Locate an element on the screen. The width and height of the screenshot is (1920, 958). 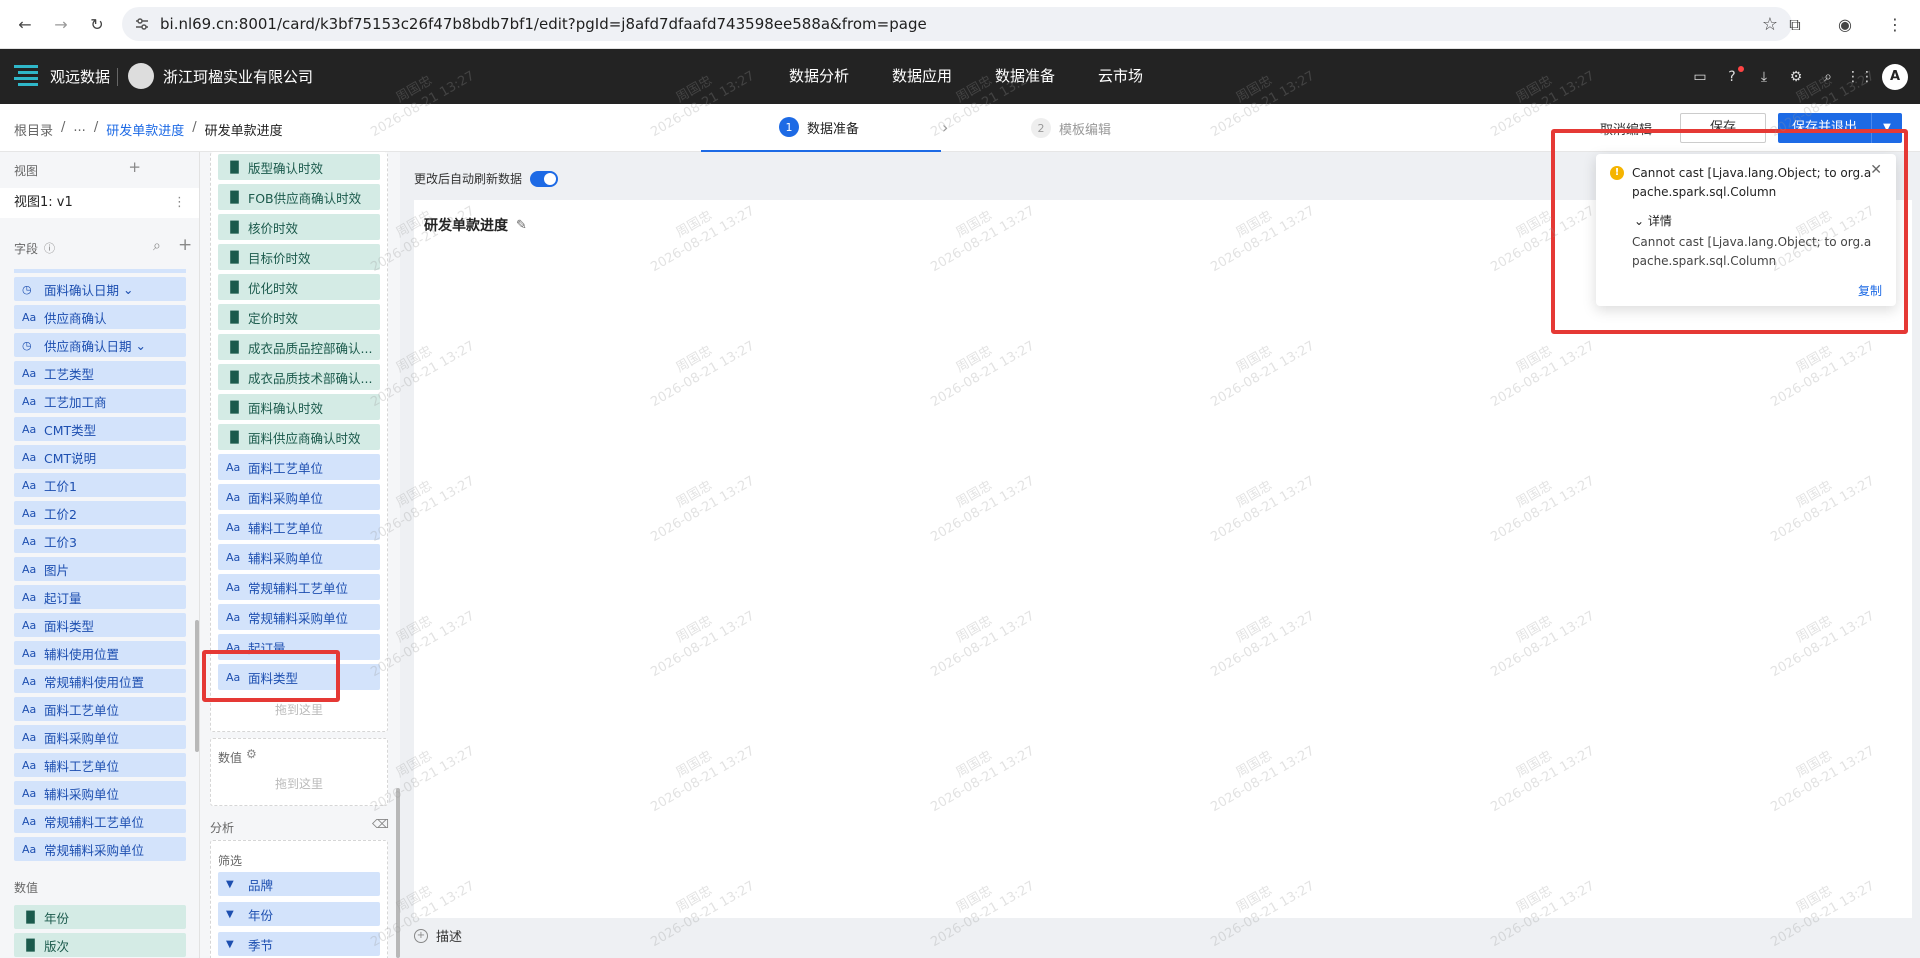
download-icon: ⤓ is located at coordinates (1764, 77).